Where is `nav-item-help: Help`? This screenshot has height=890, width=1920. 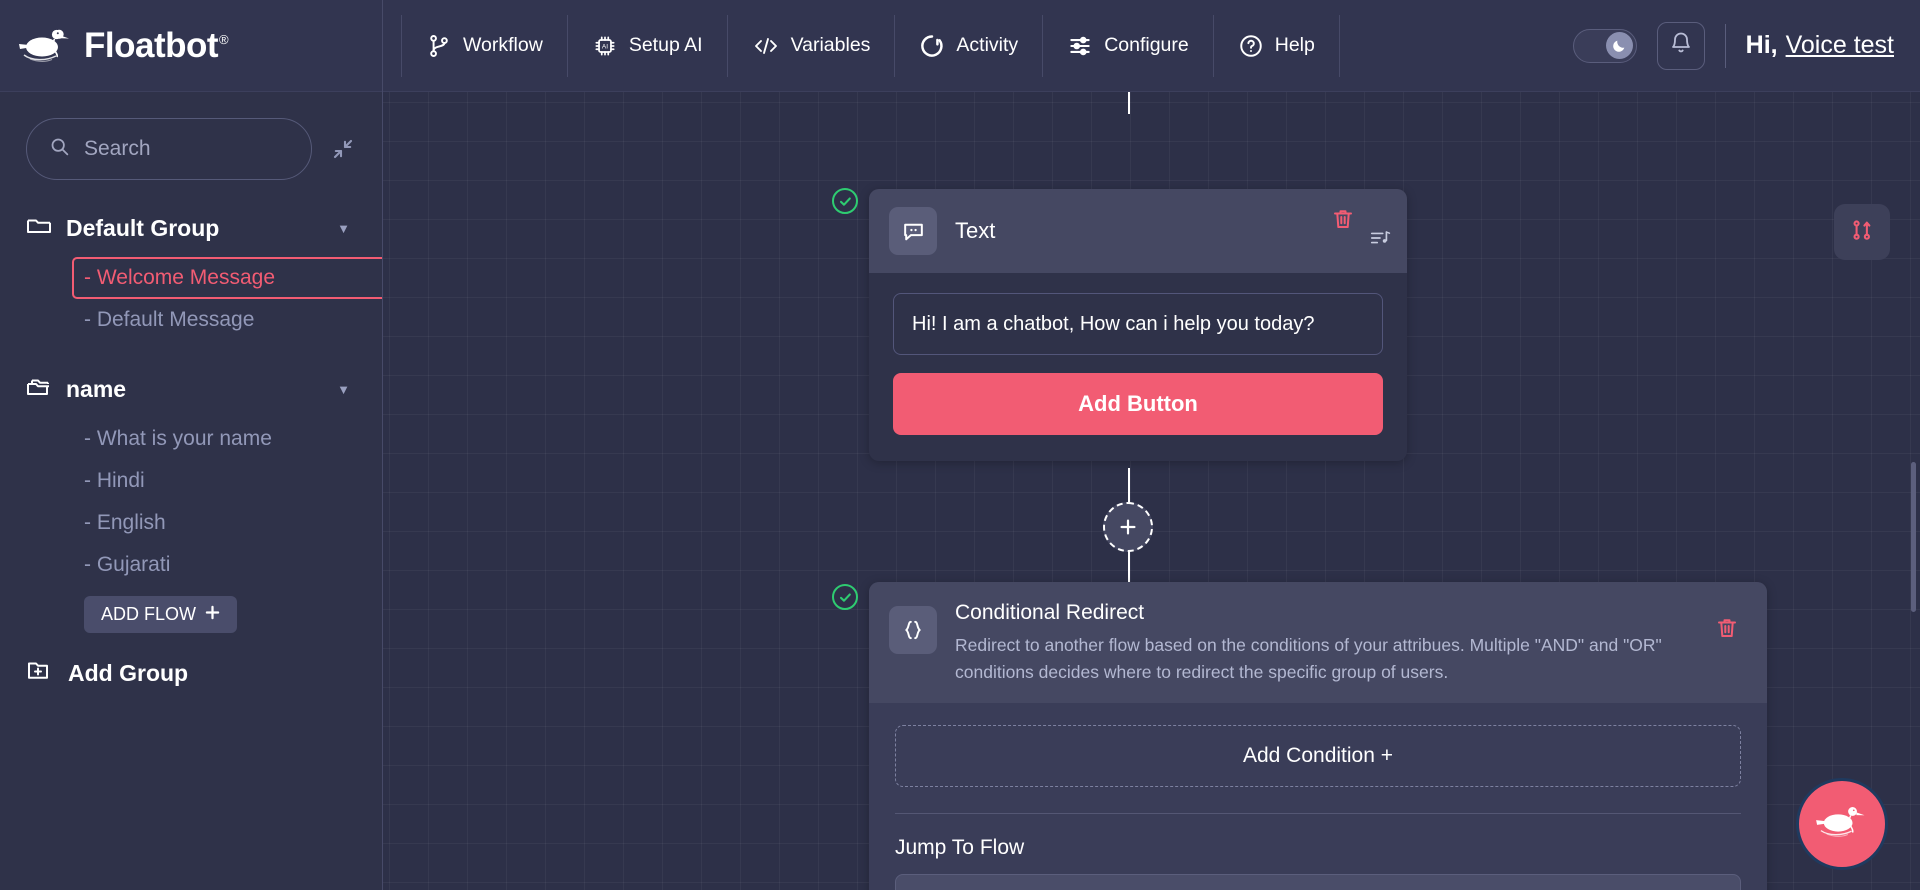 nav-item-help: Help is located at coordinates (1277, 45).